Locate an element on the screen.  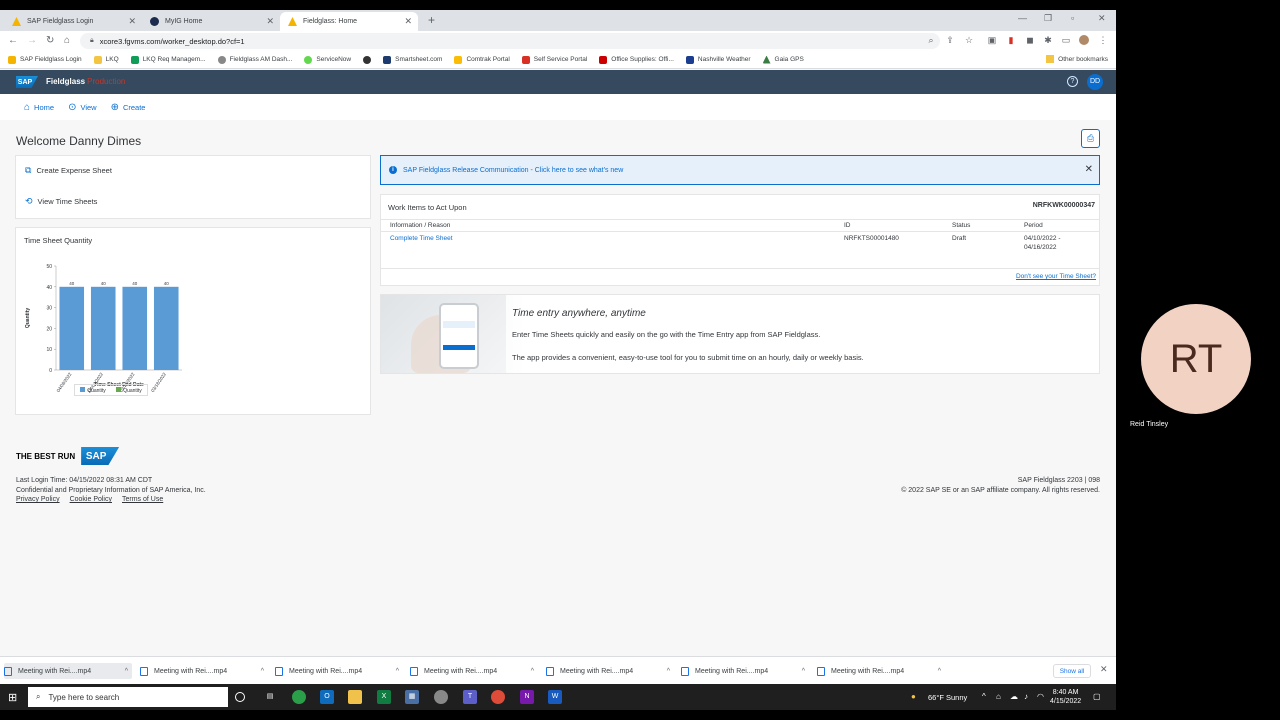
help-icon: ? is located at coordinates (1072, 81).